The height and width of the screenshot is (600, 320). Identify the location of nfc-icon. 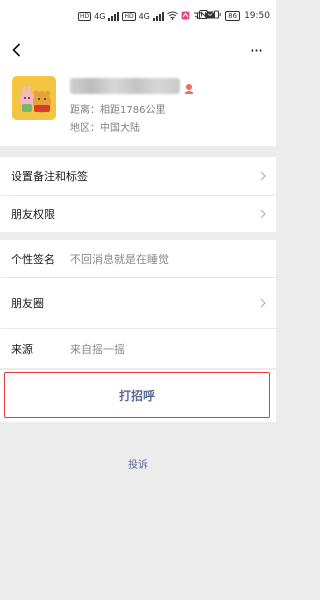
(204, 16).